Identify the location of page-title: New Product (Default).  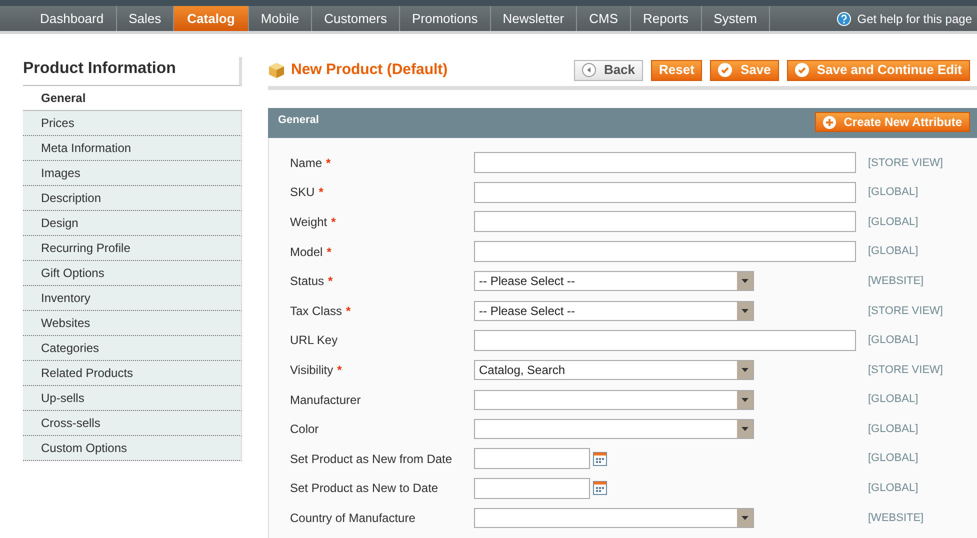
(369, 70).